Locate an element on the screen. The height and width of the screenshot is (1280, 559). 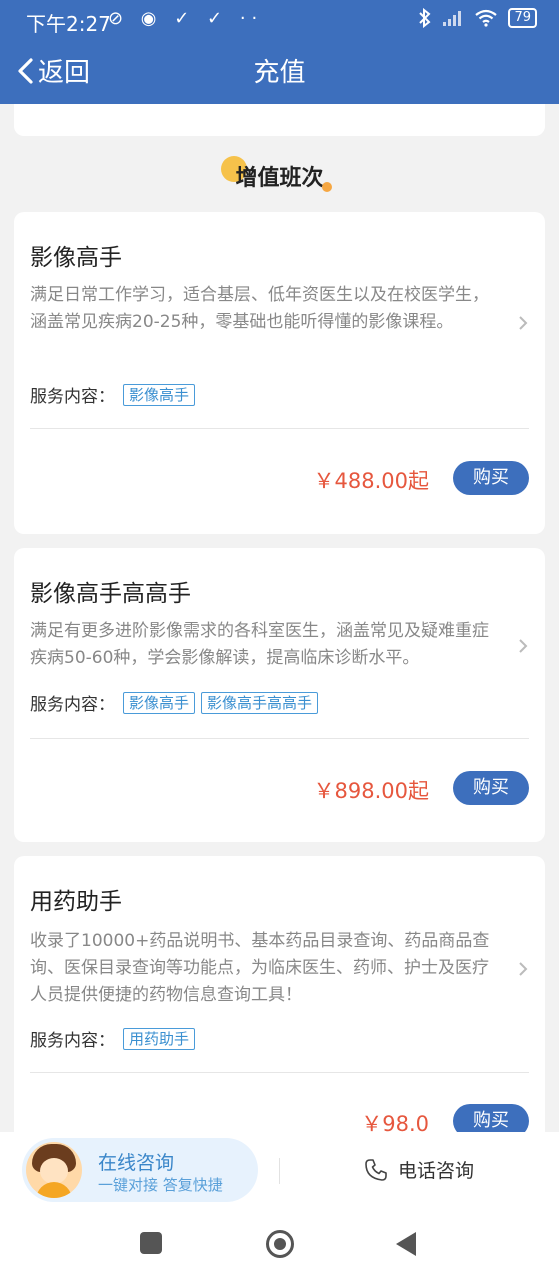
page-title: 充值 is located at coordinates (279, 73).